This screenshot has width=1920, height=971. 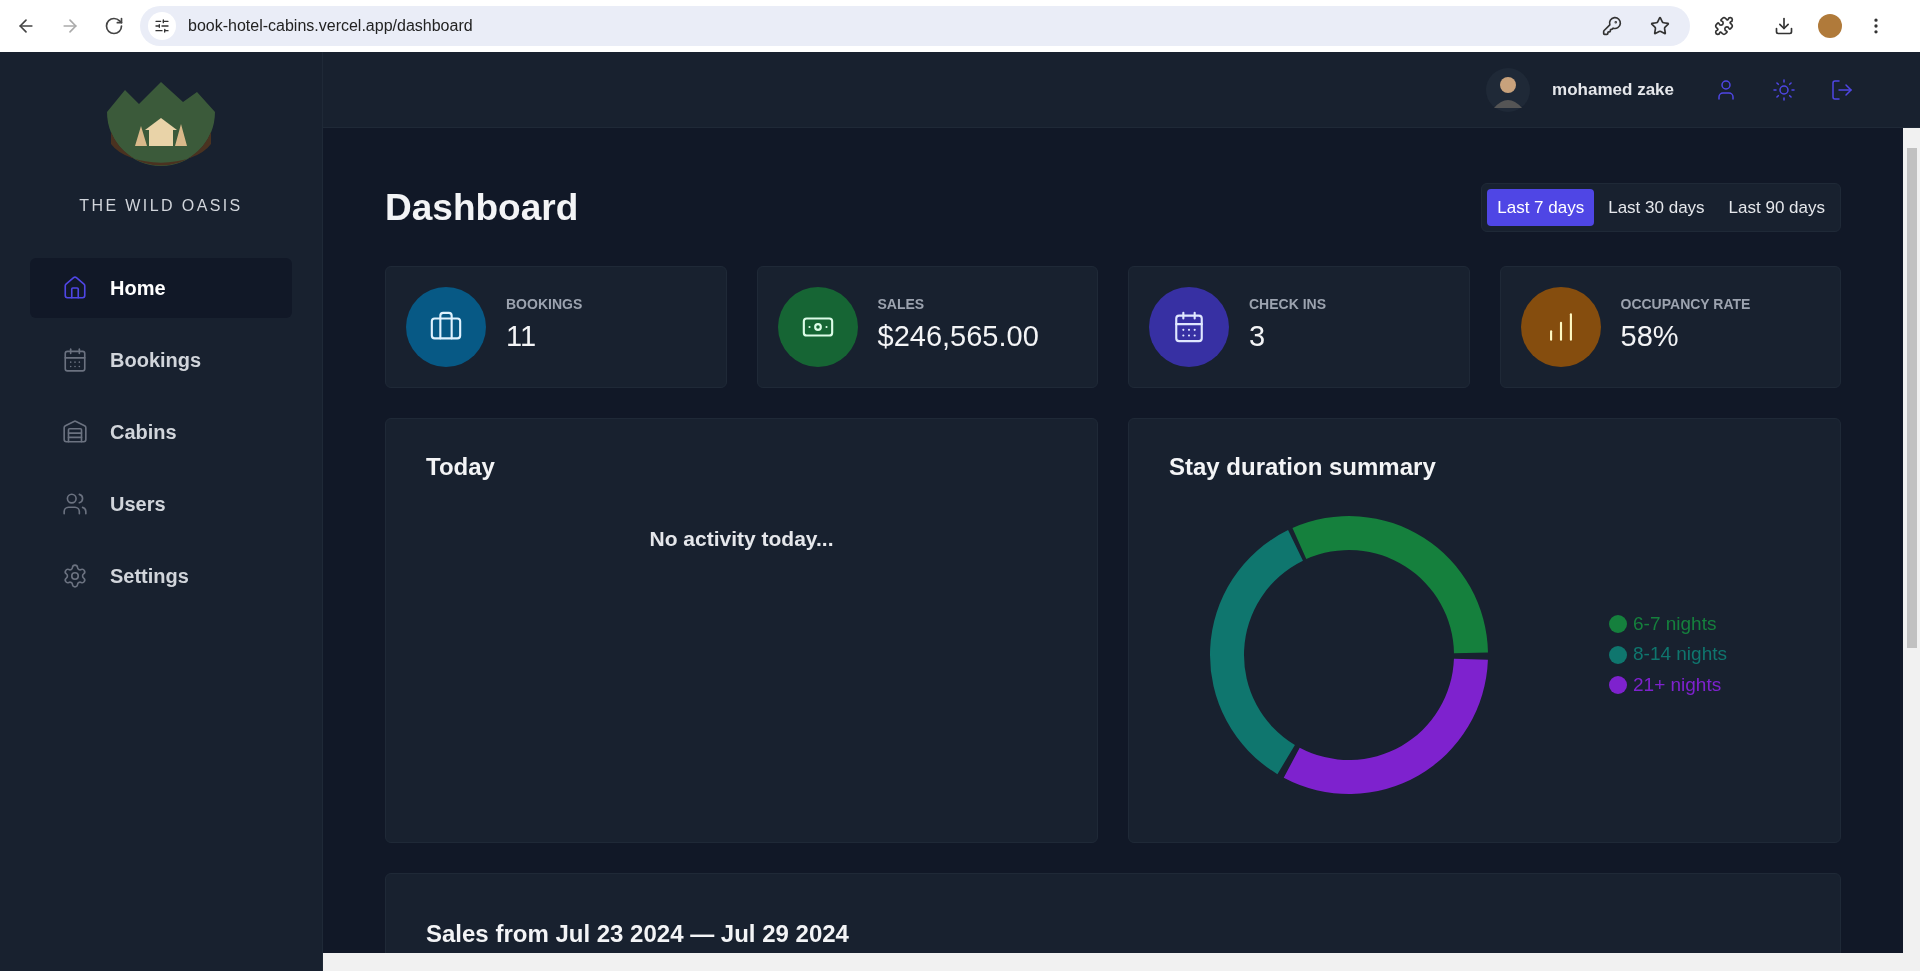 I want to click on stat-value: $246,565.00, so click(x=958, y=337).